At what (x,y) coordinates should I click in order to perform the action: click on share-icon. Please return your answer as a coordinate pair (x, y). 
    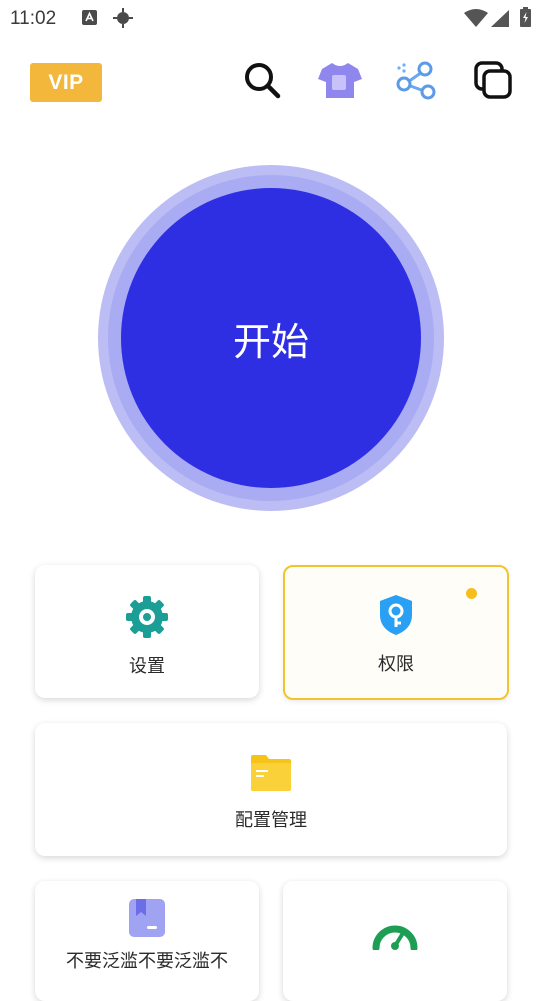
    Looking at the image, I should click on (417, 82).